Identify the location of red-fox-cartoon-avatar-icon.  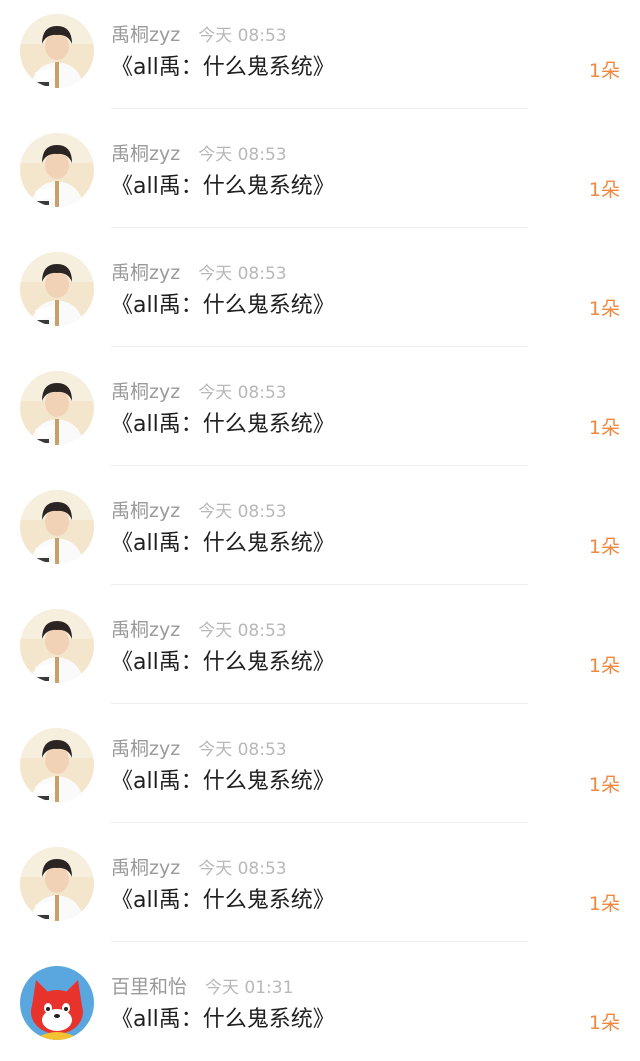
(57, 1003).